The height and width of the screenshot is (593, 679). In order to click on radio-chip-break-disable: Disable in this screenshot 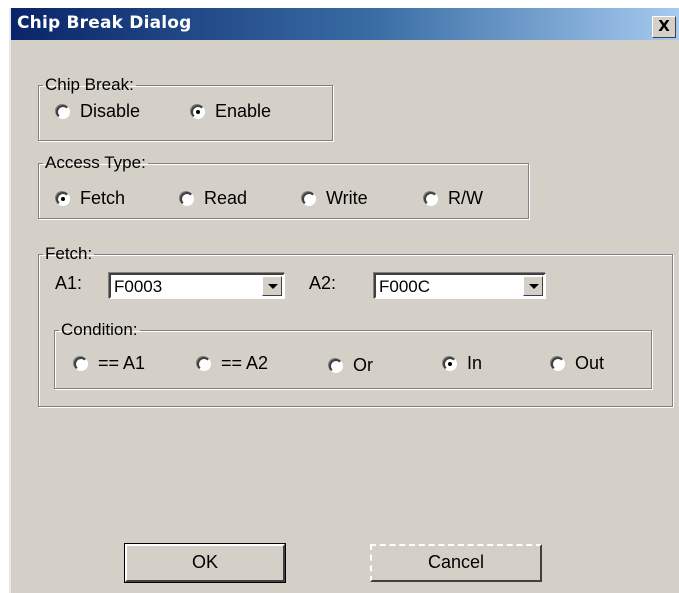, I will do `click(98, 111)`.